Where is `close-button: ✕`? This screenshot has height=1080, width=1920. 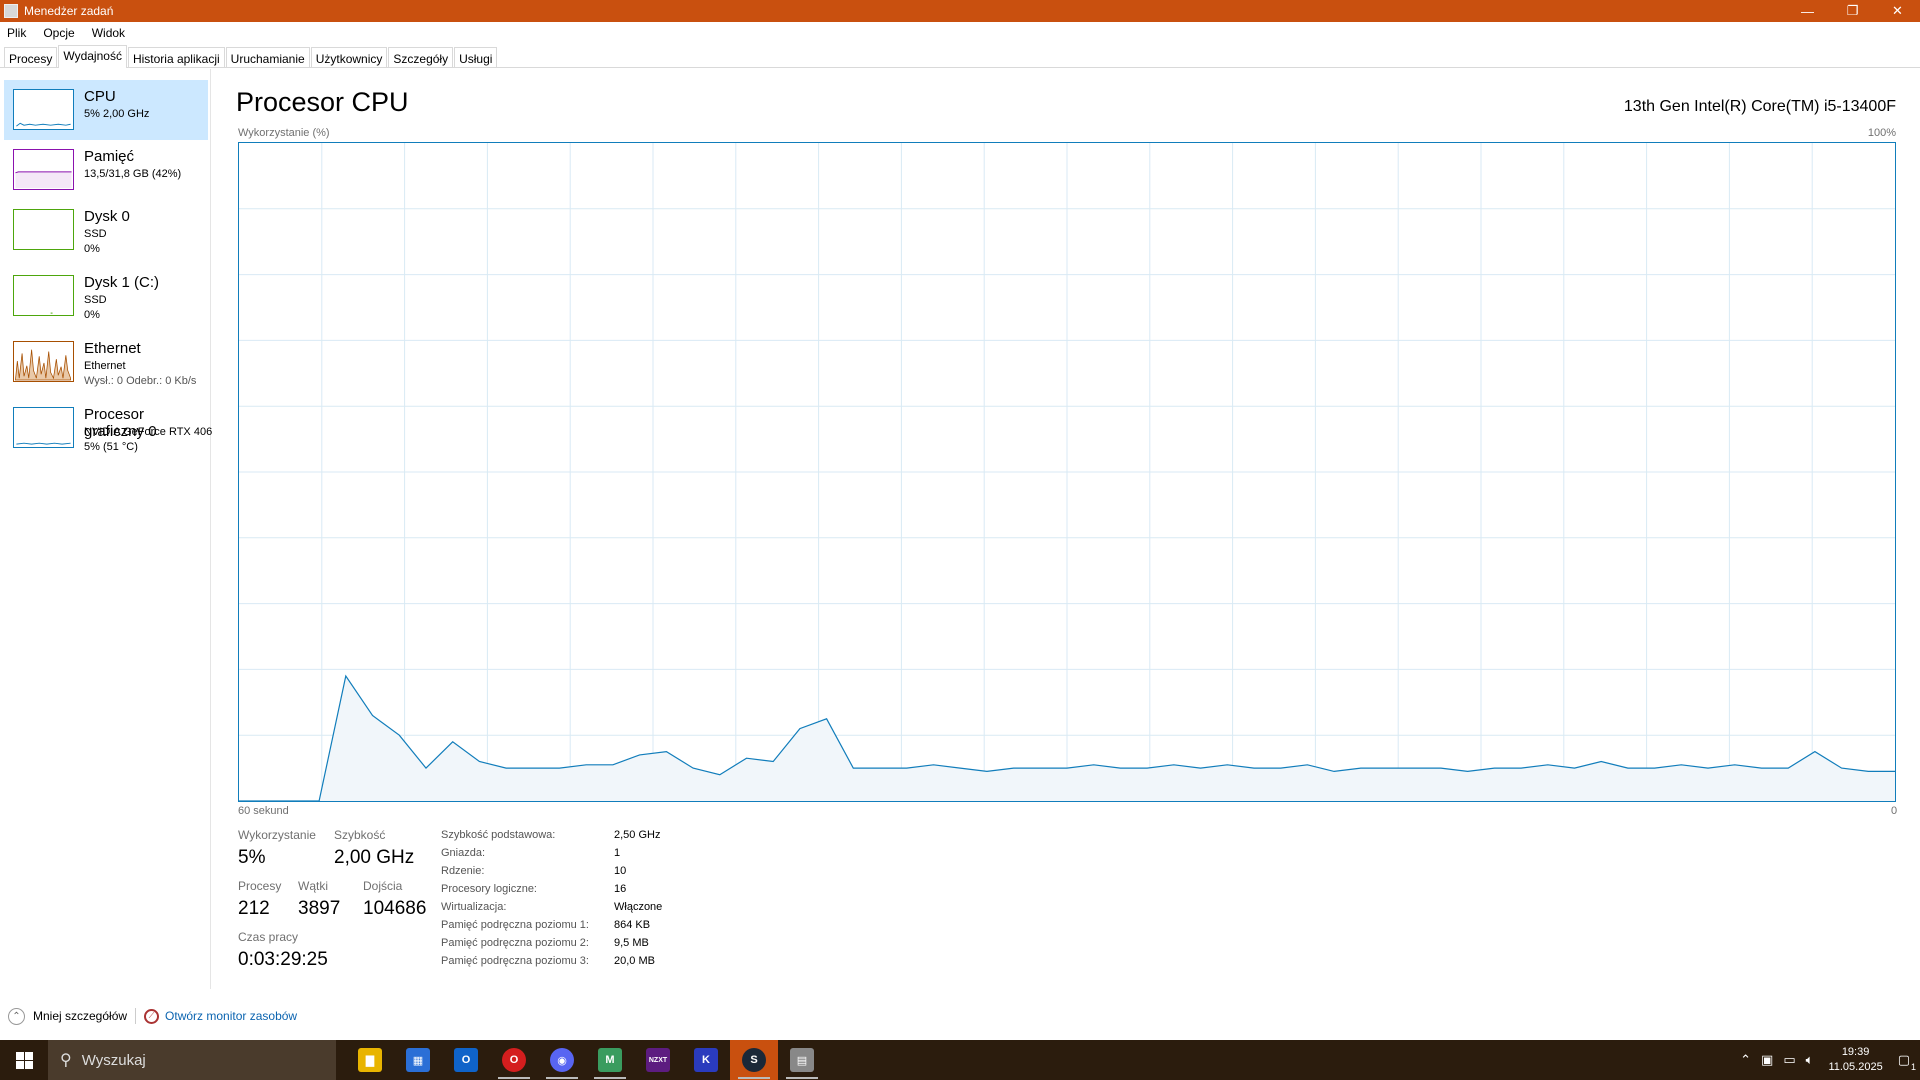
close-button: ✕ is located at coordinates (1897, 11).